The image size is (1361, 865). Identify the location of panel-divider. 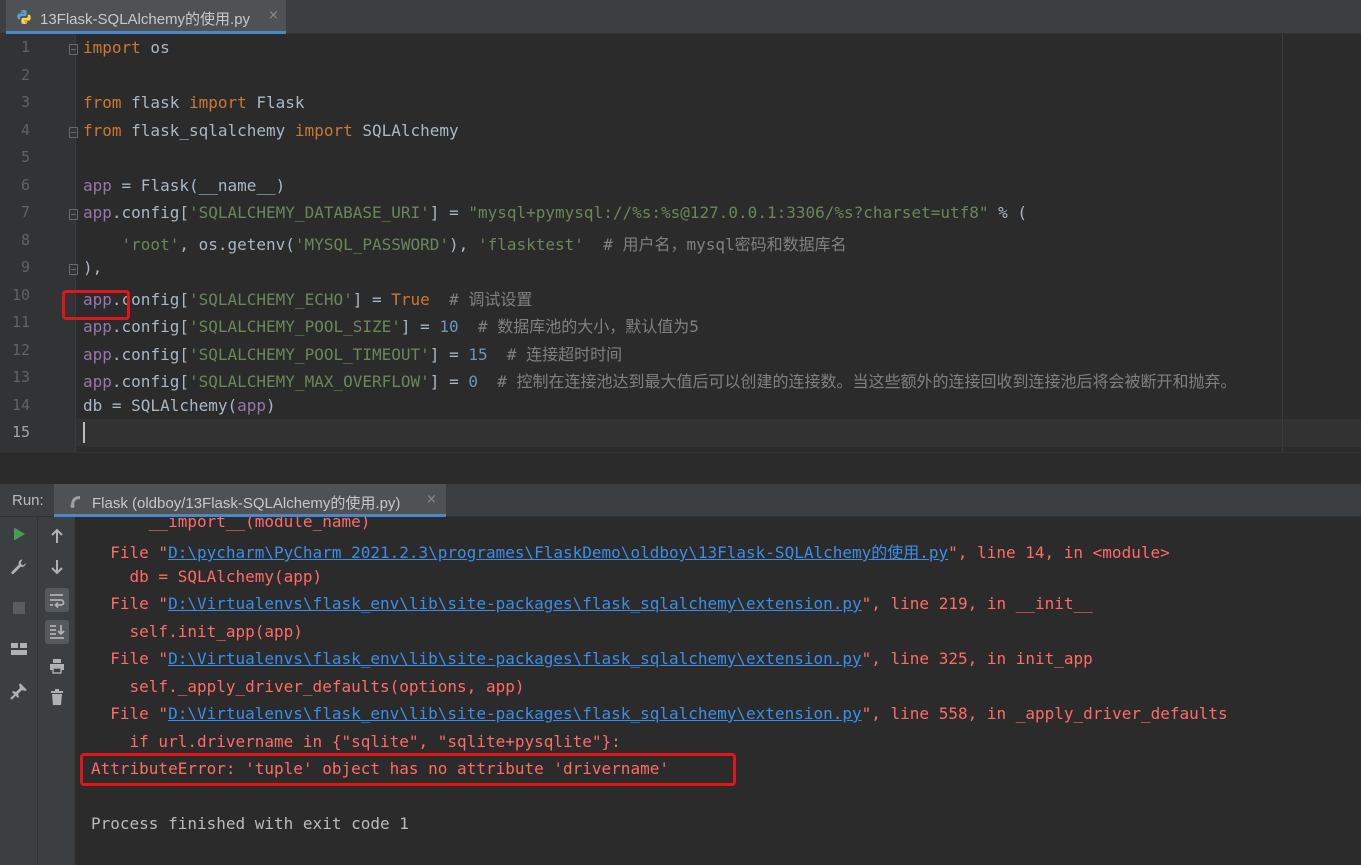
(680, 468).